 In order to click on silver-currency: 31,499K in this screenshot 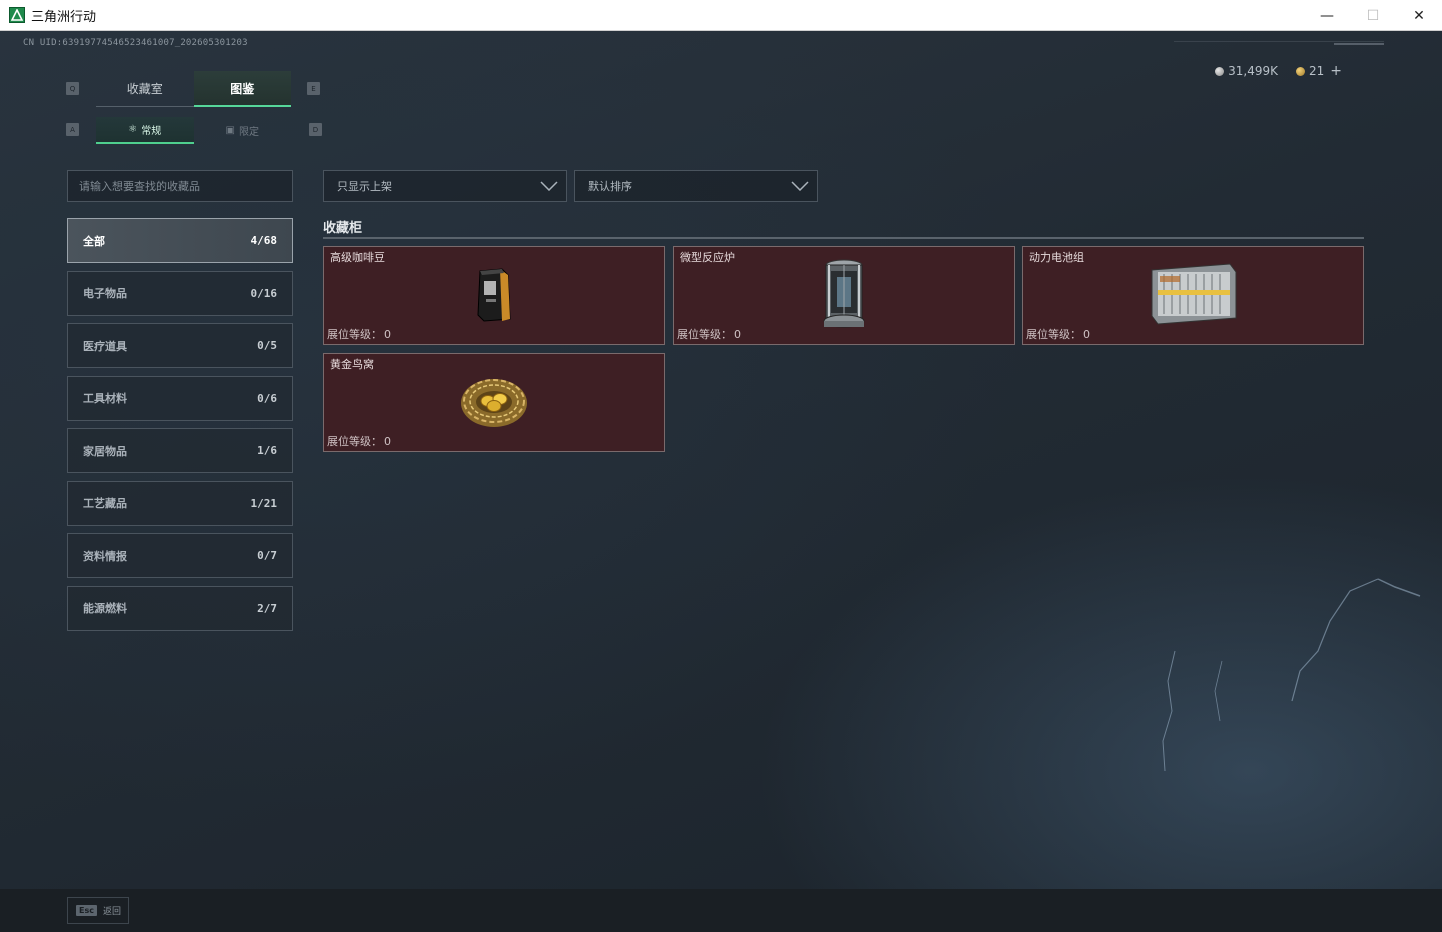, I will do `click(1246, 71)`.